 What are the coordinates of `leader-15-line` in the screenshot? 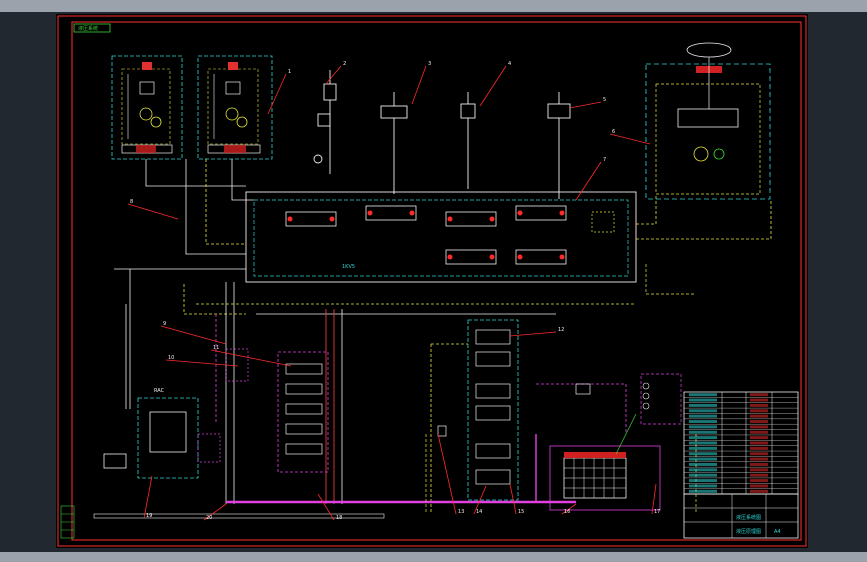 It's located at (513, 499).